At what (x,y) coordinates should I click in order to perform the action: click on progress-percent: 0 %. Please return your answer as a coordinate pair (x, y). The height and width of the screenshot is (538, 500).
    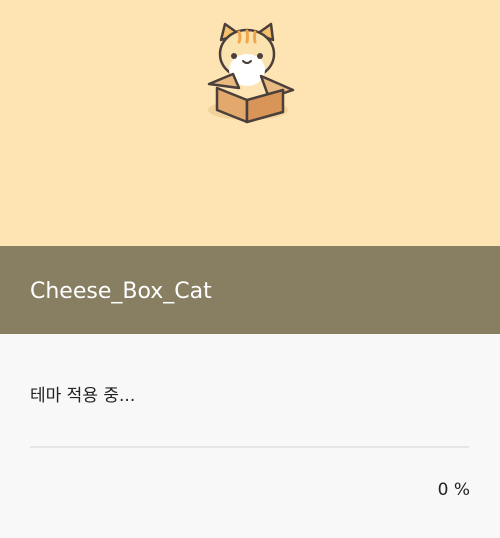
    Looking at the image, I should click on (453, 490).